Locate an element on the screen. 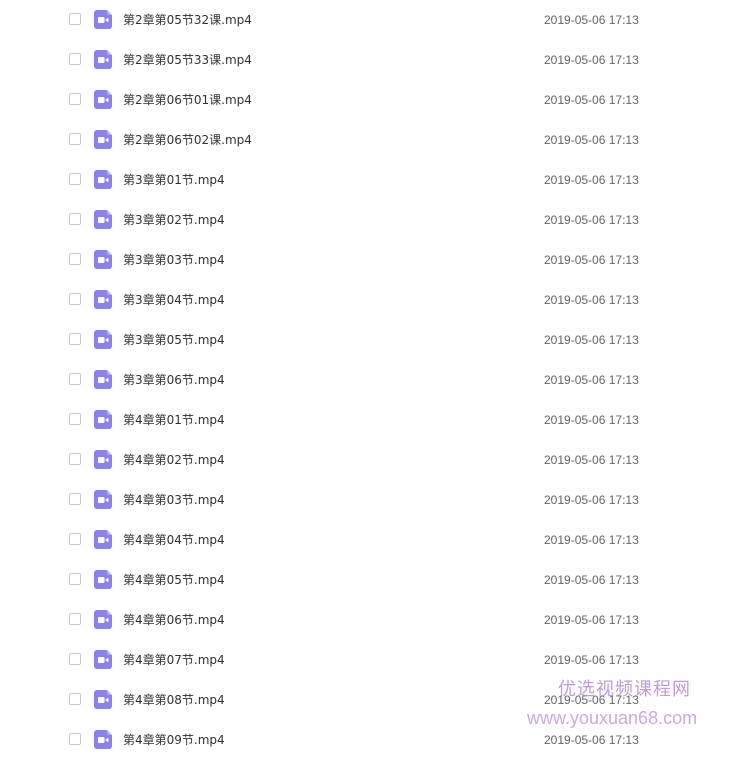 This screenshot has height=770, width=750. file-row: 第3章第04节.mp4 2019-05-06 17:13 is located at coordinates (375, 300).